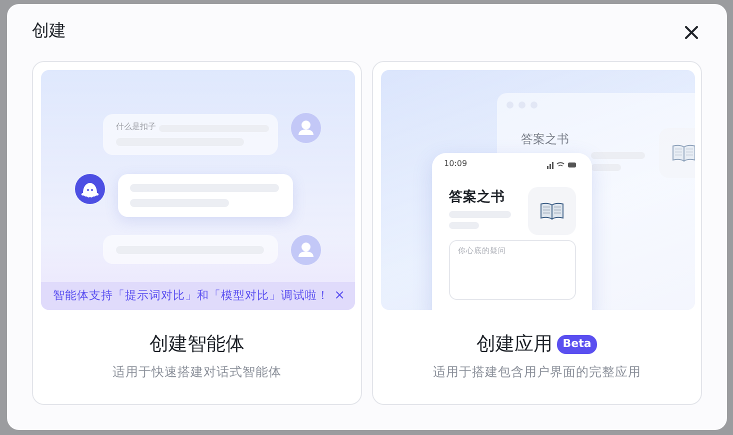 The width and height of the screenshot is (733, 435). Describe the element at coordinates (537, 371) in the screenshot. I see `option-description: 适用于搭建包含用户界面的完整应用` at that location.